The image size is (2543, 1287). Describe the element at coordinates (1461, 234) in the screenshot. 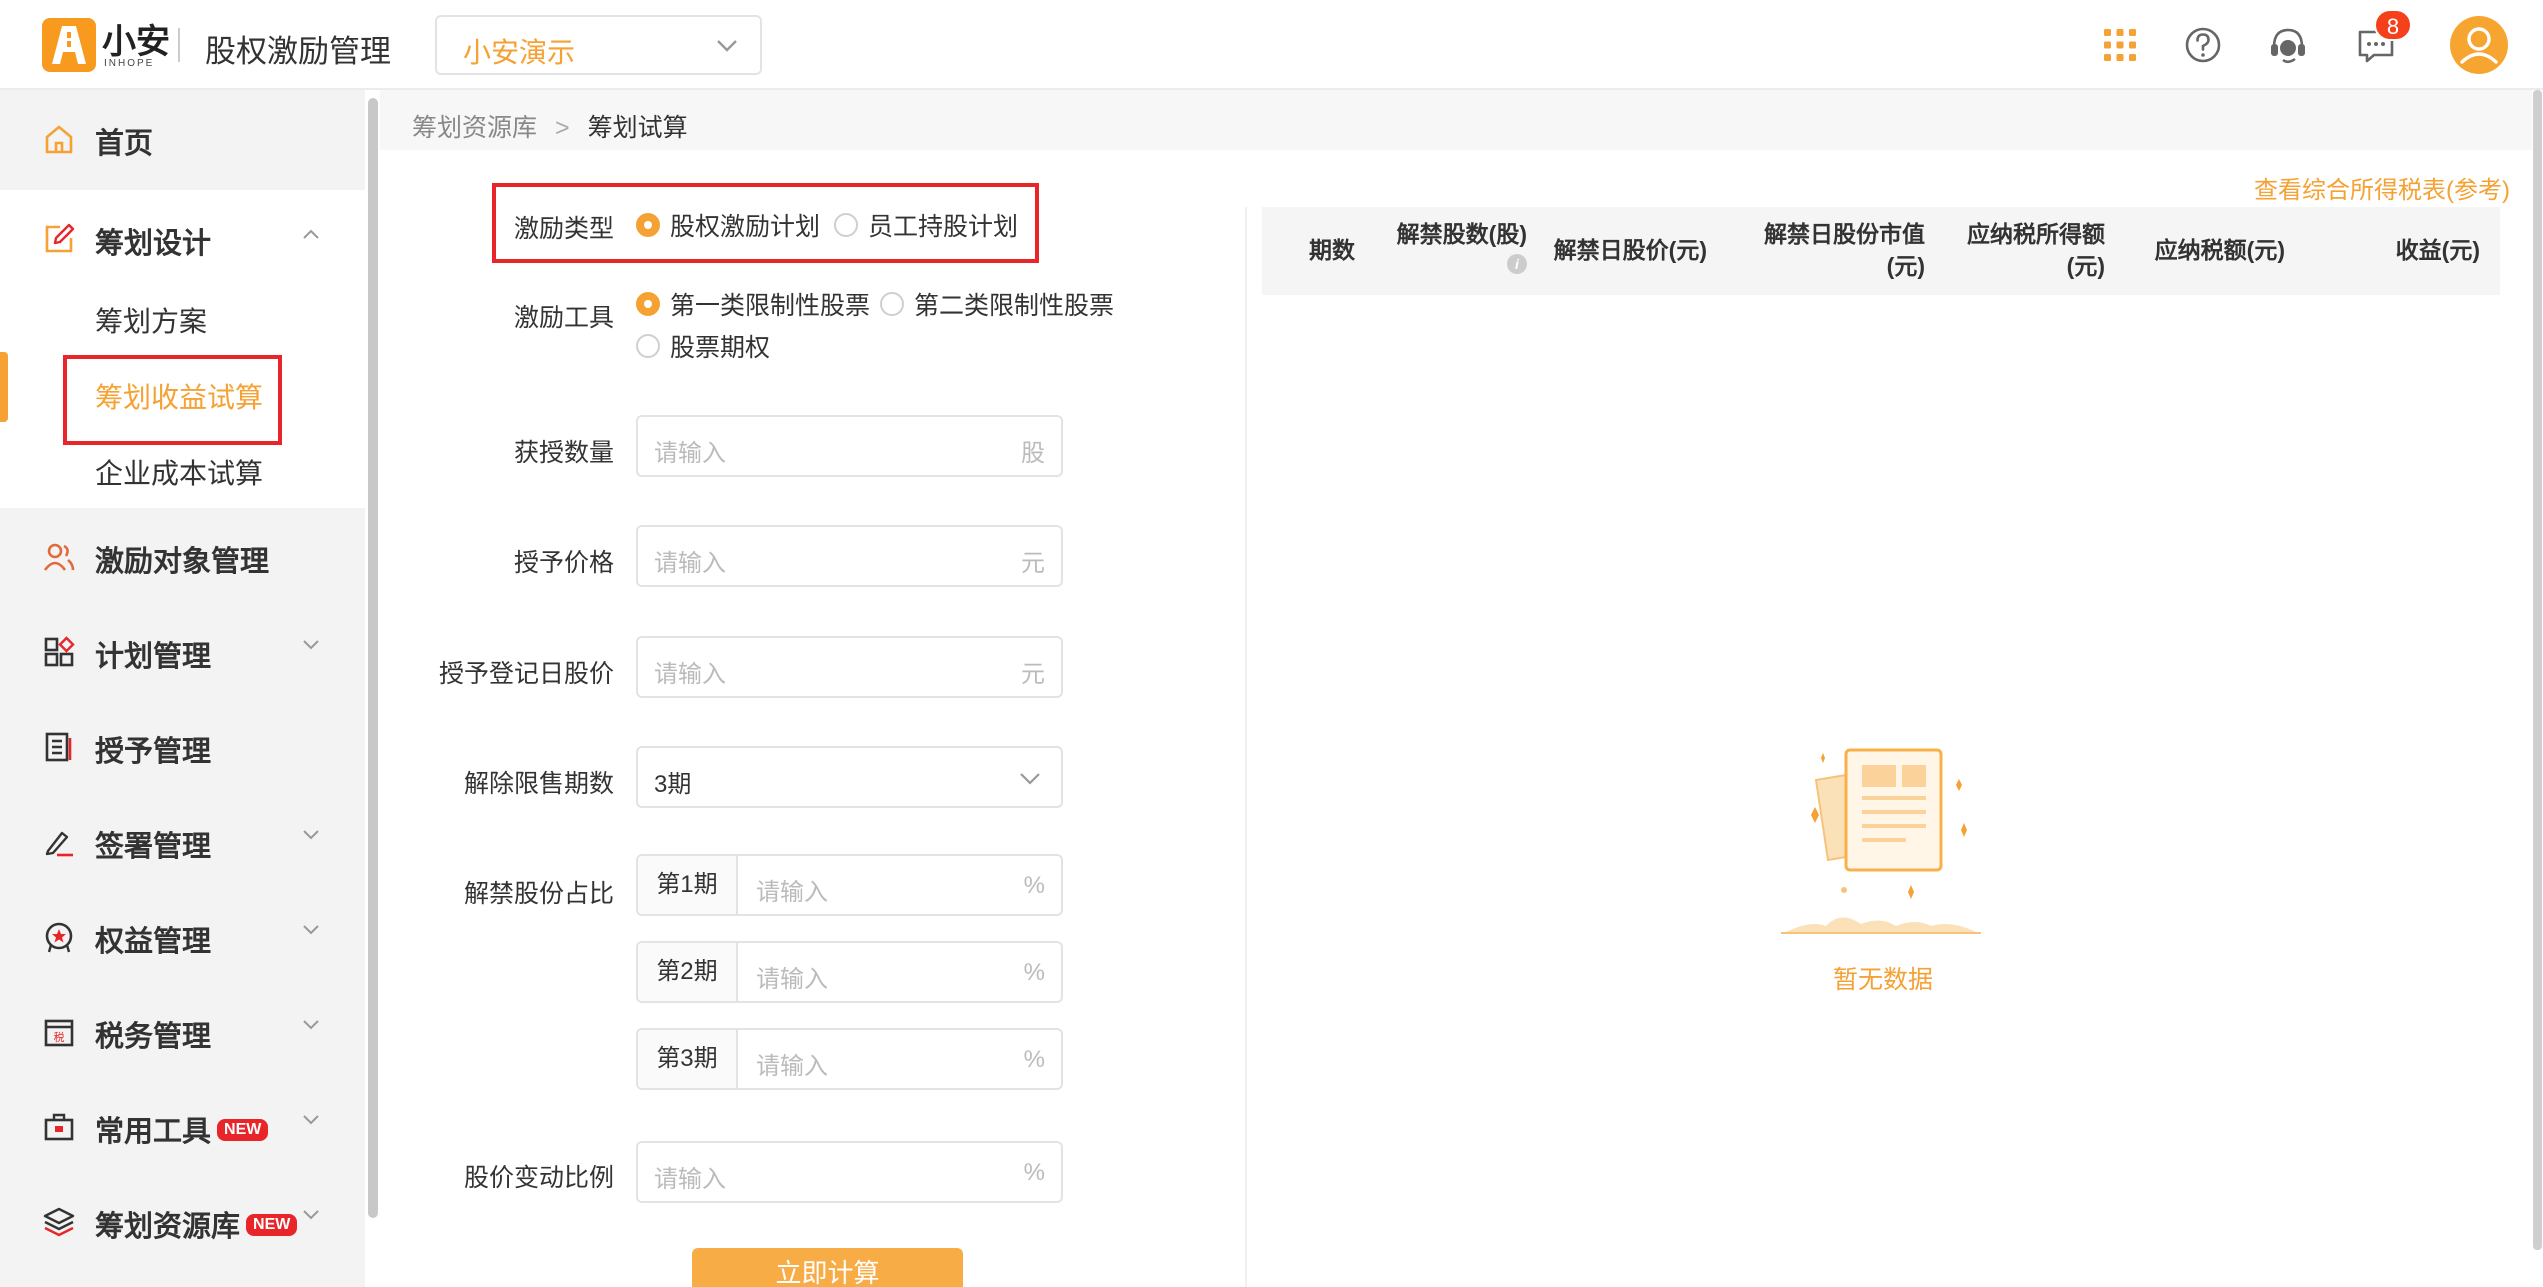

I see `column-header-text: 解禁股数(股)` at that location.